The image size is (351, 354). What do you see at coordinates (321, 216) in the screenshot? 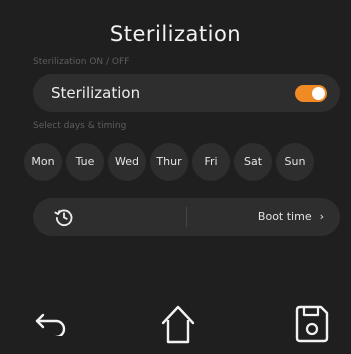
I see `chevron-right-icon: ›` at bounding box center [321, 216].